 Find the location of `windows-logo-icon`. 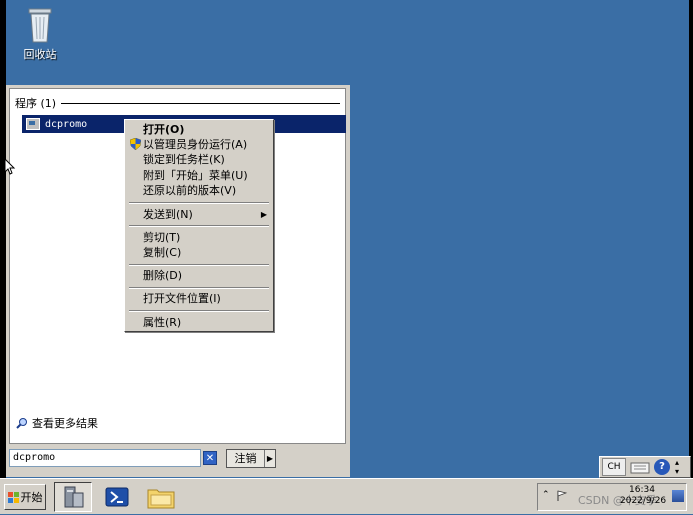

windows-logo-icon is located at coordinates (13, 497).